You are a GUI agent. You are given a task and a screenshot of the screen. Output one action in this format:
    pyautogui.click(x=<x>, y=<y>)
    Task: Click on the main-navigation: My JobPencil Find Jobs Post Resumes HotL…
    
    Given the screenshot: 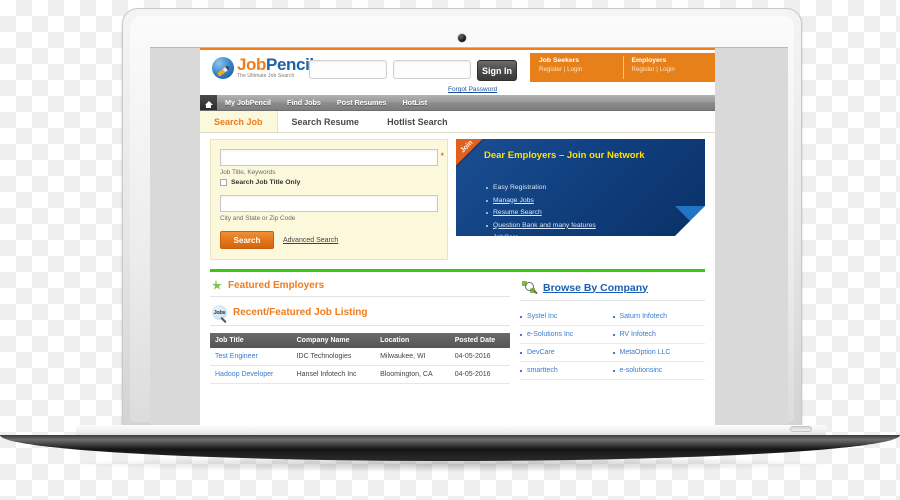 What is the action you would take?
    pyautogui.click(x=457, y=103)
    